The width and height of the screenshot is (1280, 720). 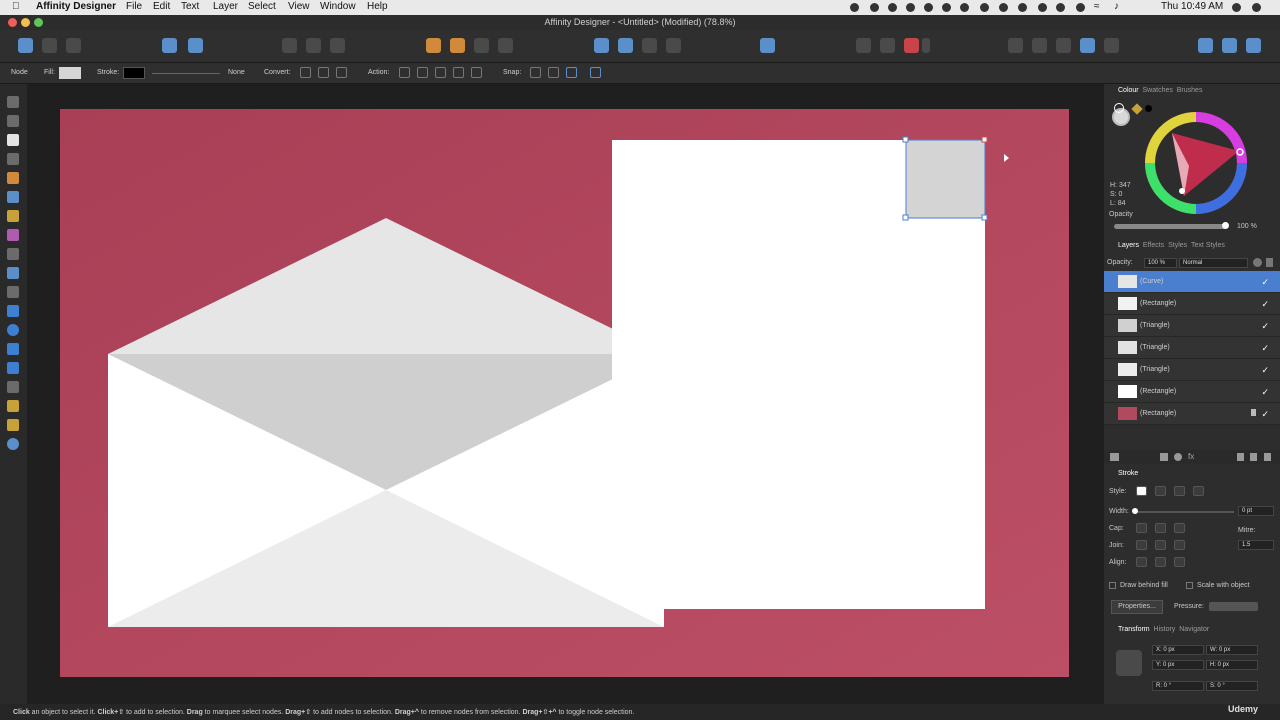 What do you see at coordinates (1208, 245) in the screenshot?
I see `tab-text-styles: Text Styles` at bounding box center [1208, 245].